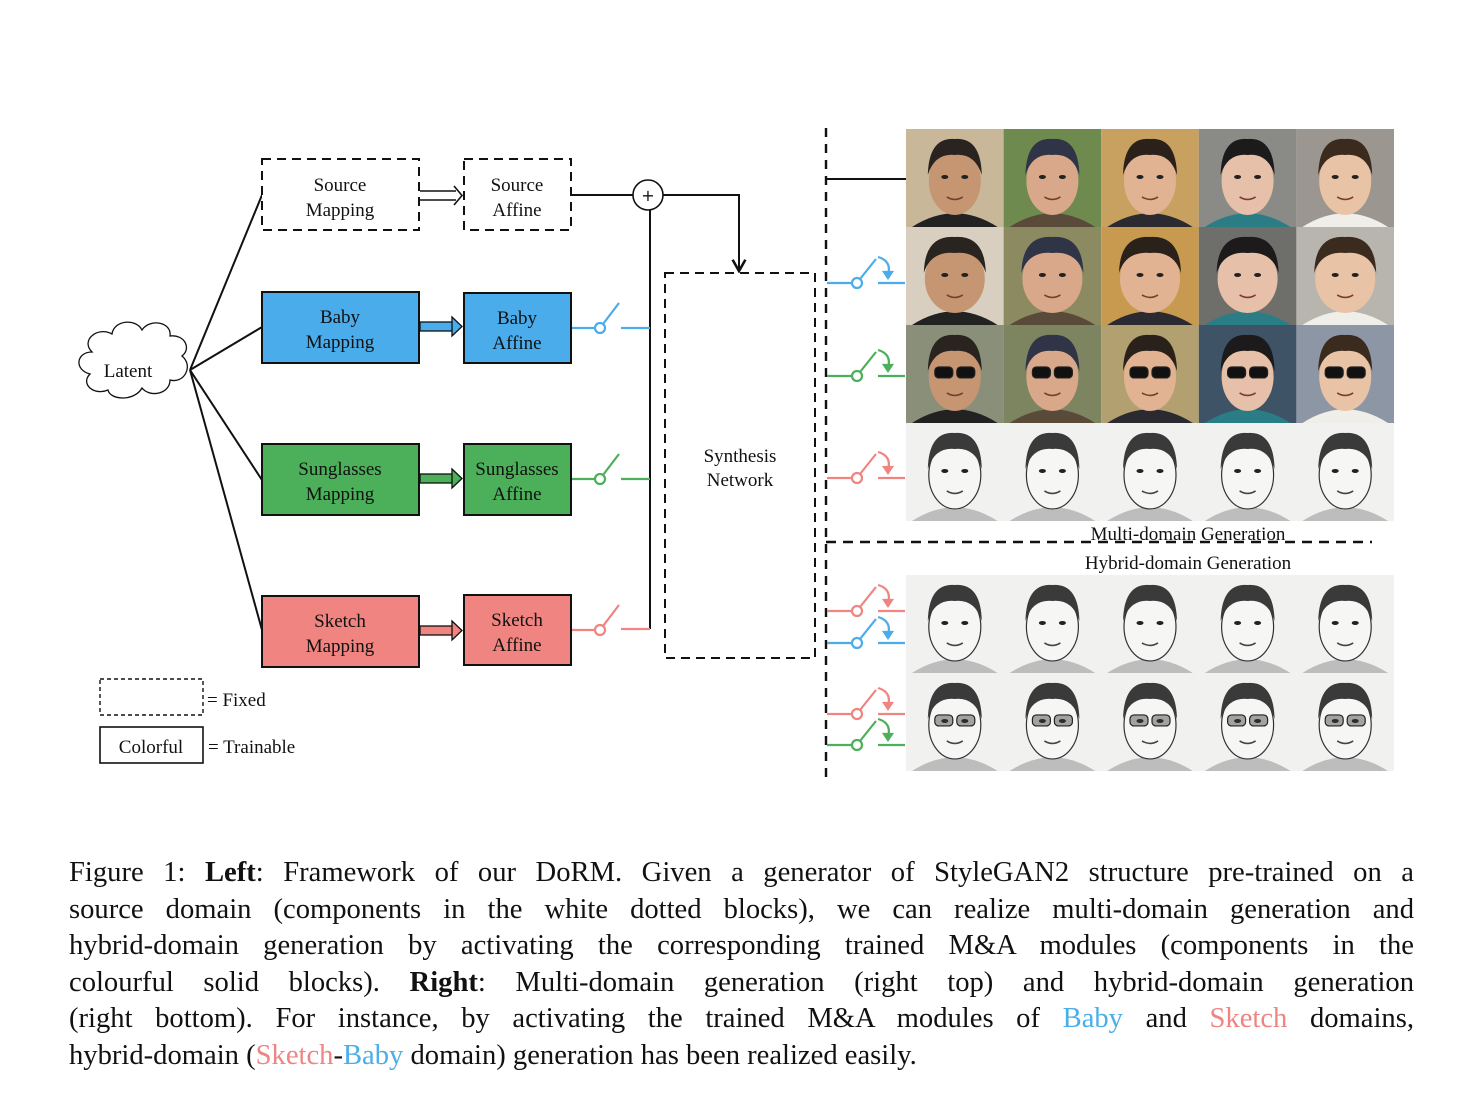 The image size is (1462, 1102). Describe the element at coordinates (239, 982) in the screenshot. I see `caption-text: colourful solid blocks).` at that location.